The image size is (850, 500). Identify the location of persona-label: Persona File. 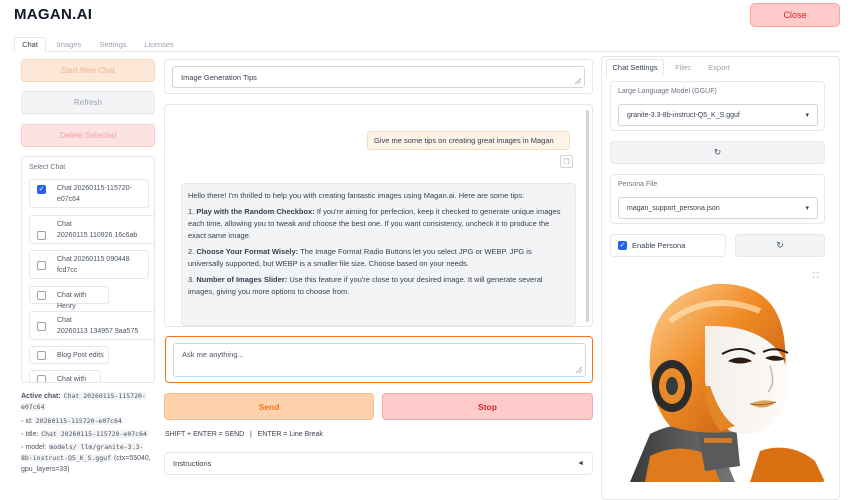
(638, 184).